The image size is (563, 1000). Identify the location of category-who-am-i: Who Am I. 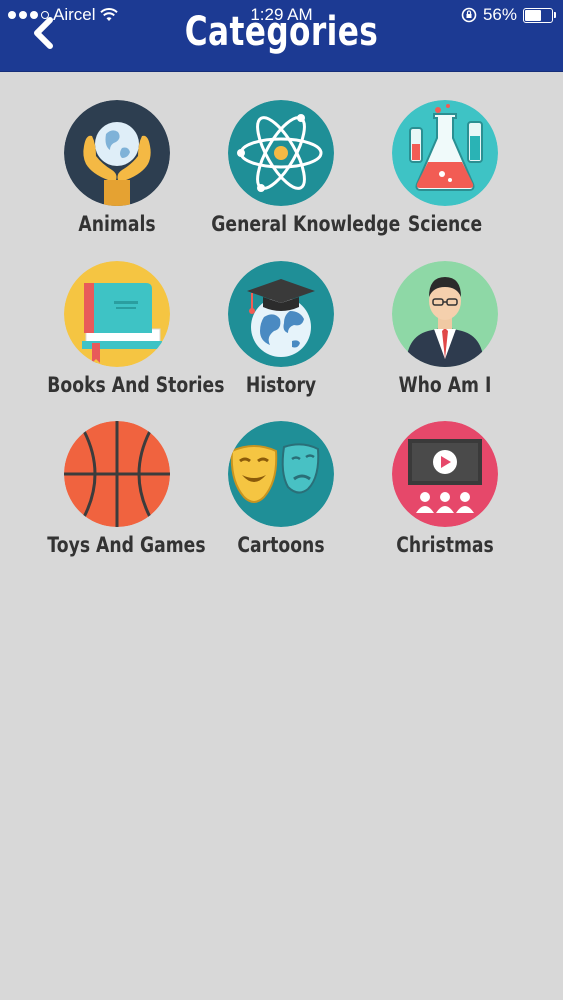
(445, 329).